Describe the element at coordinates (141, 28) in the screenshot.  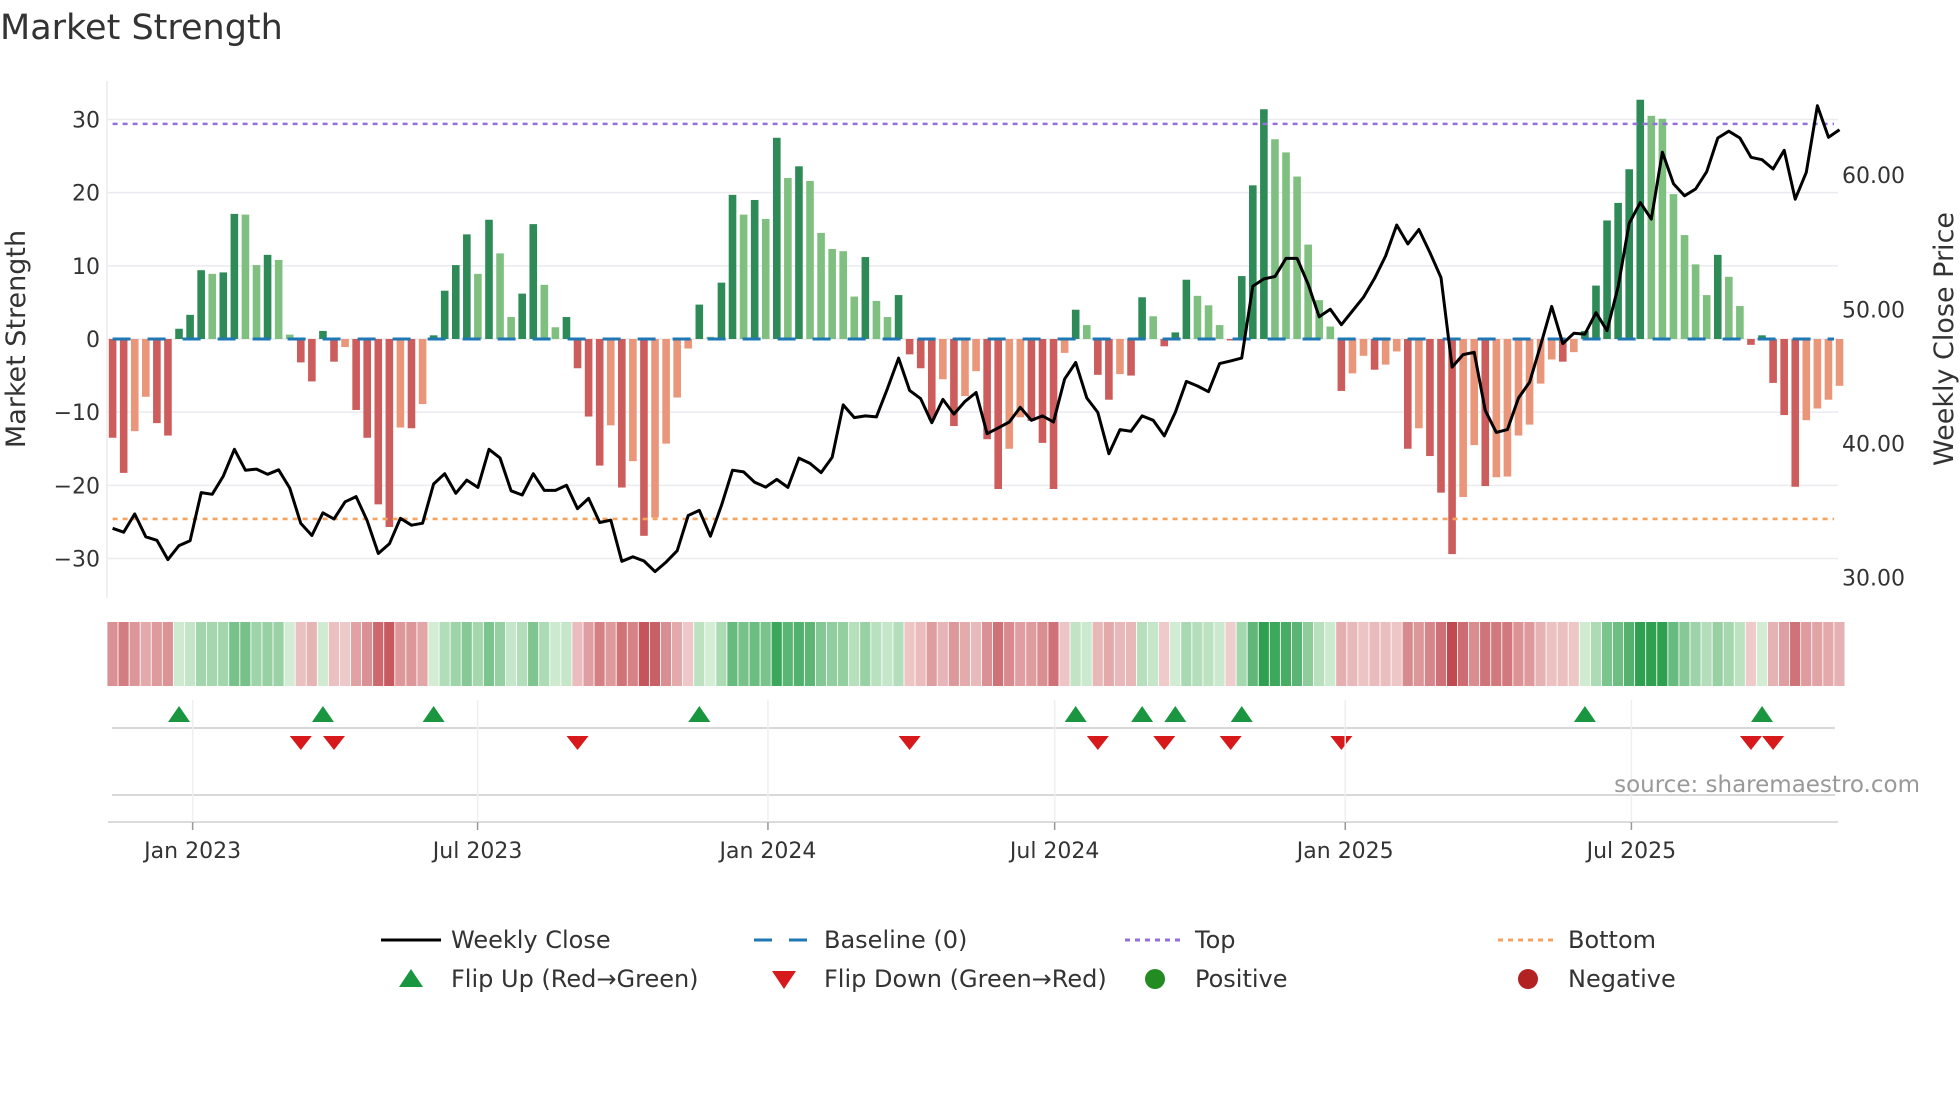
I see `chart-title: Market Strength` at that location.